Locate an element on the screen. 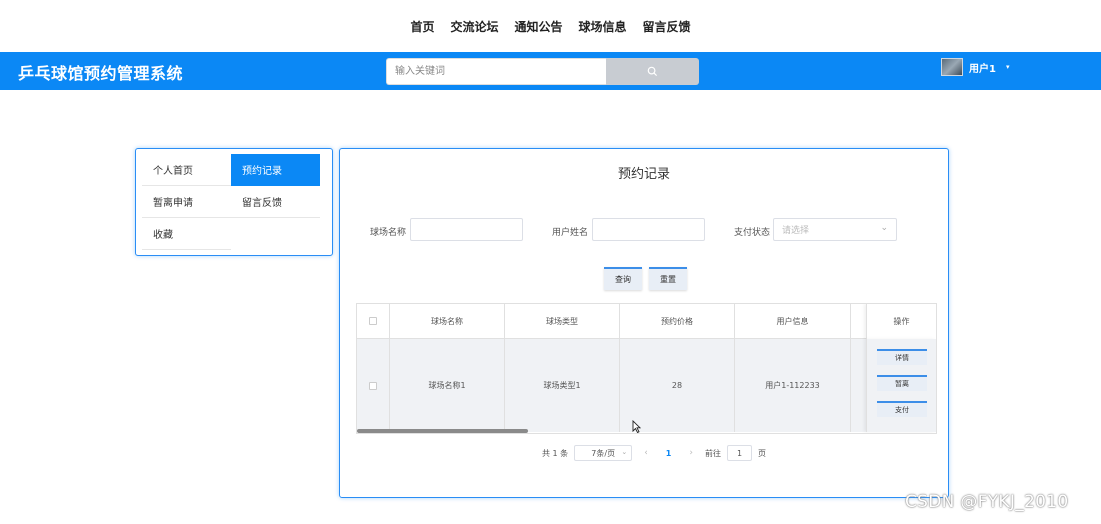 The image size is (1101, 524). reset-button: 重置 is located at coordinates (668, 278).